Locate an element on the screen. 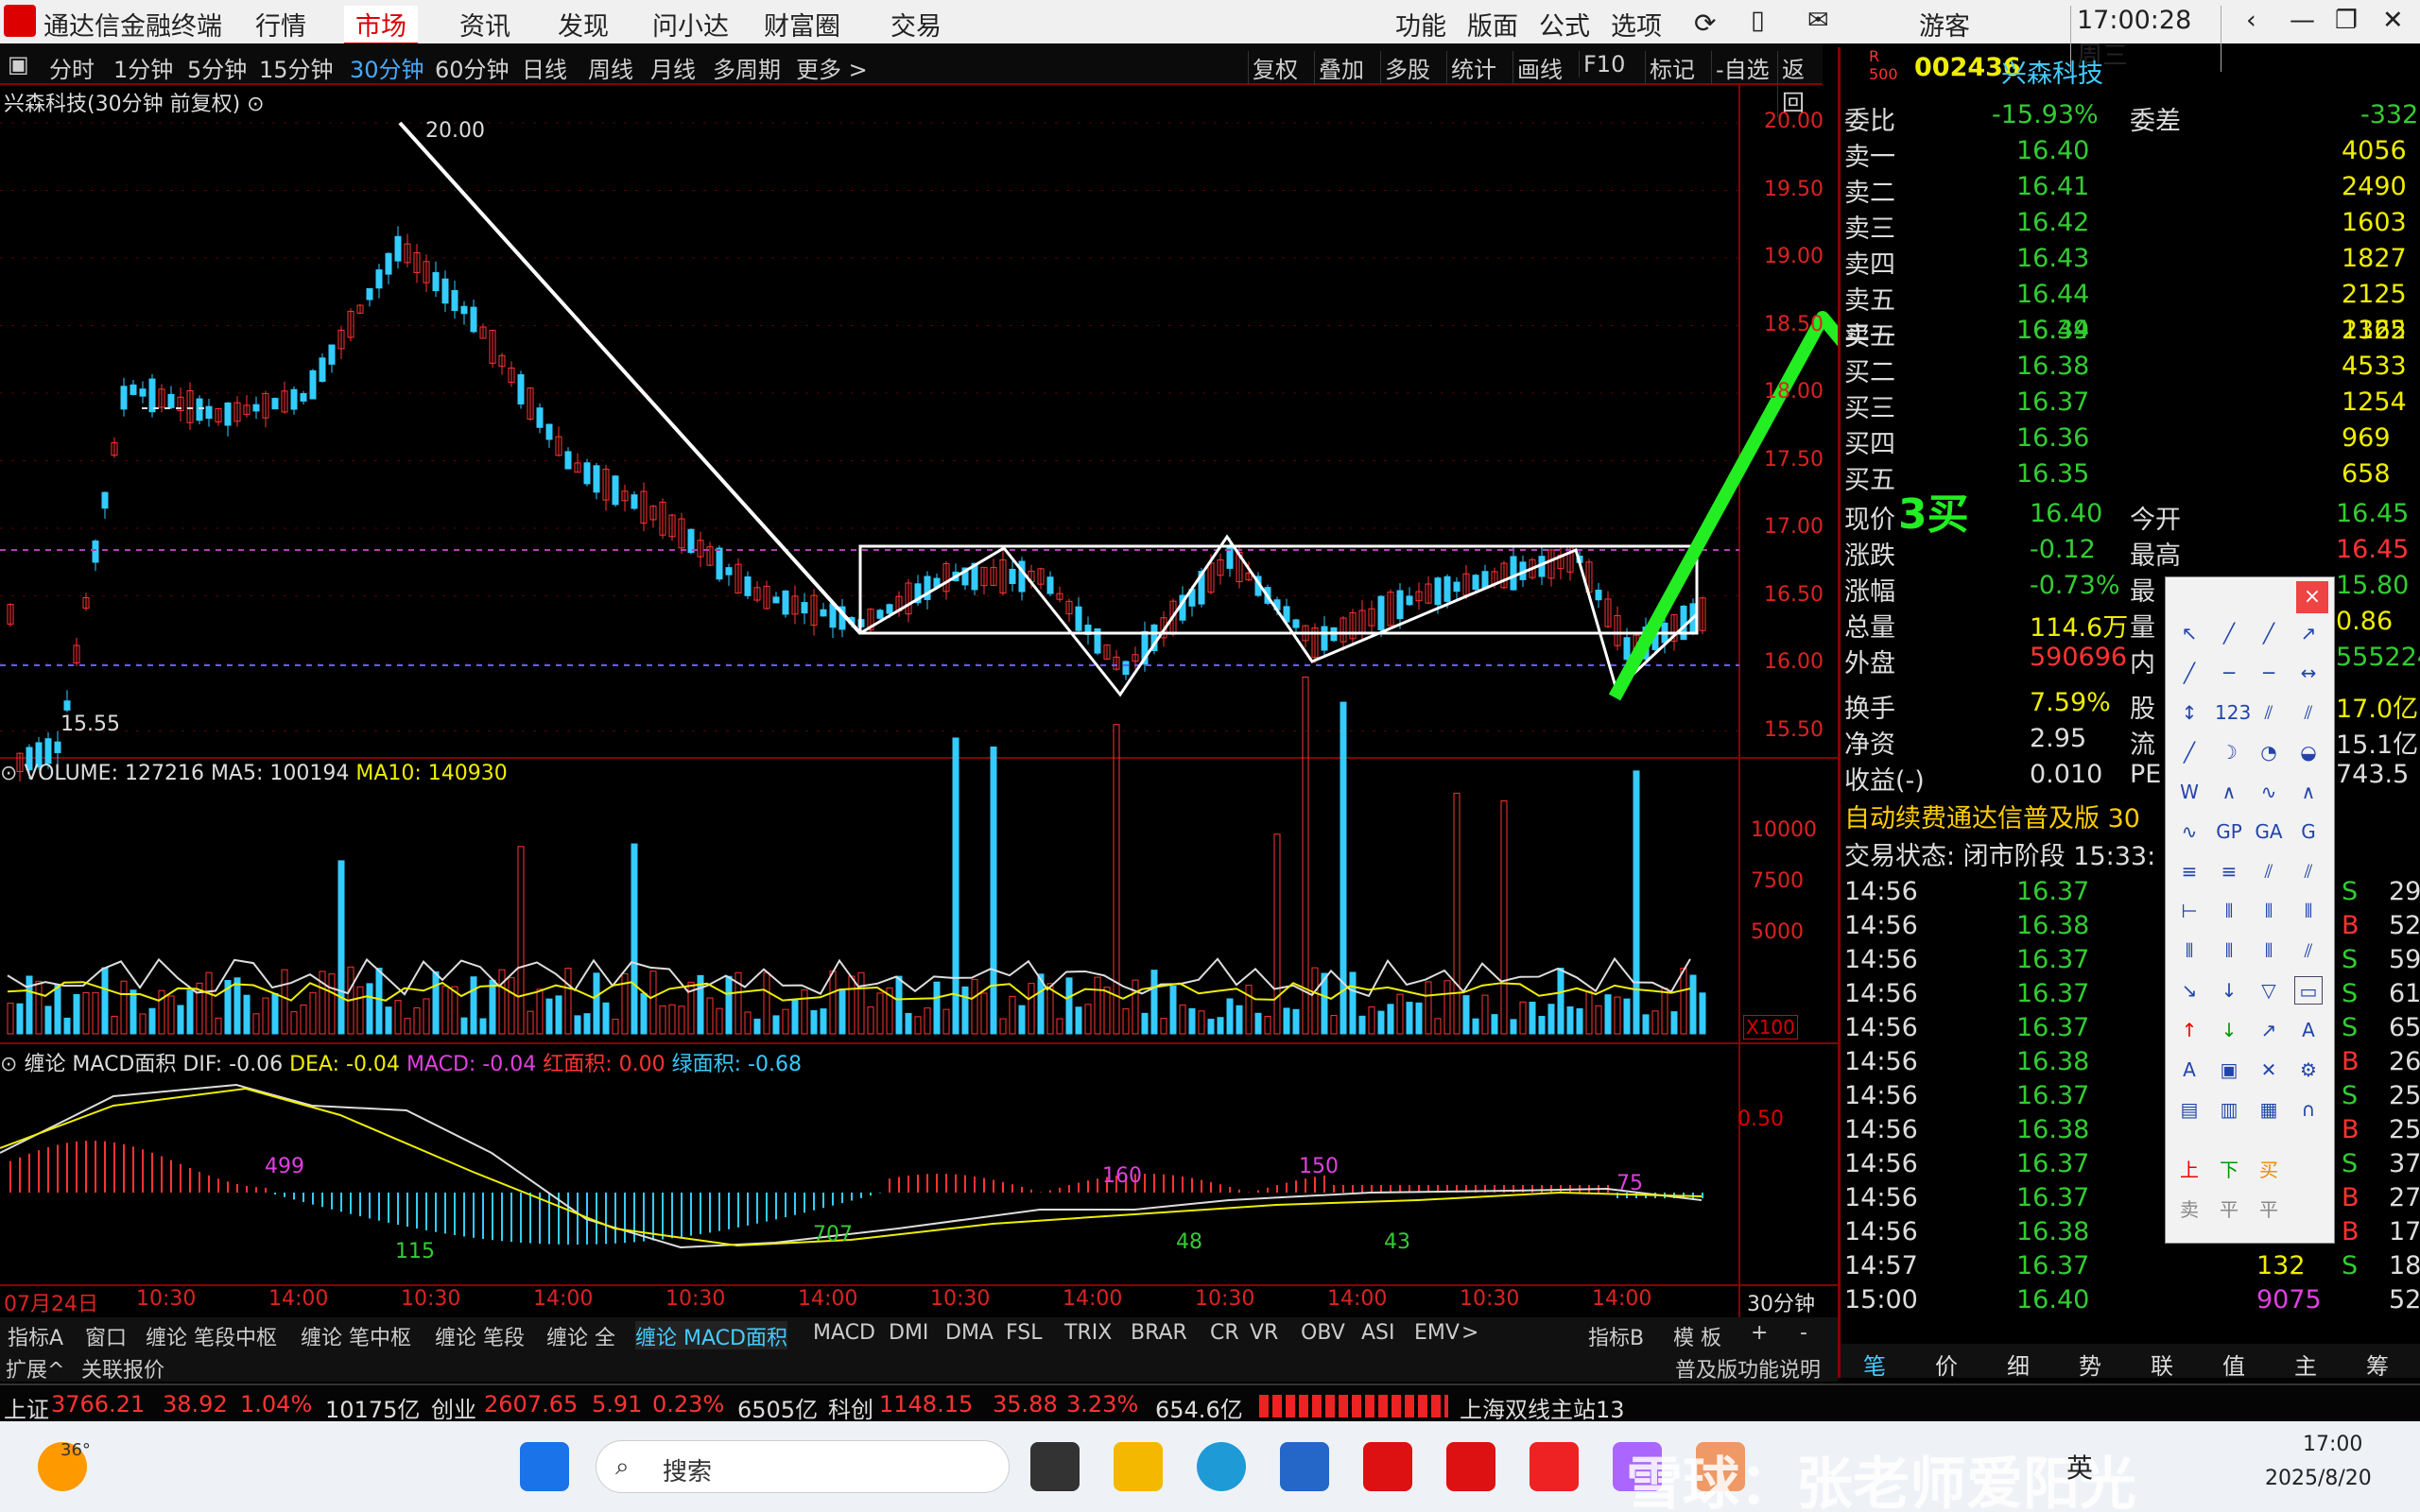 The height and width of the screenshot is (1512, 2420). draw-tool: ∧ is located at coordinates (2308, 792).